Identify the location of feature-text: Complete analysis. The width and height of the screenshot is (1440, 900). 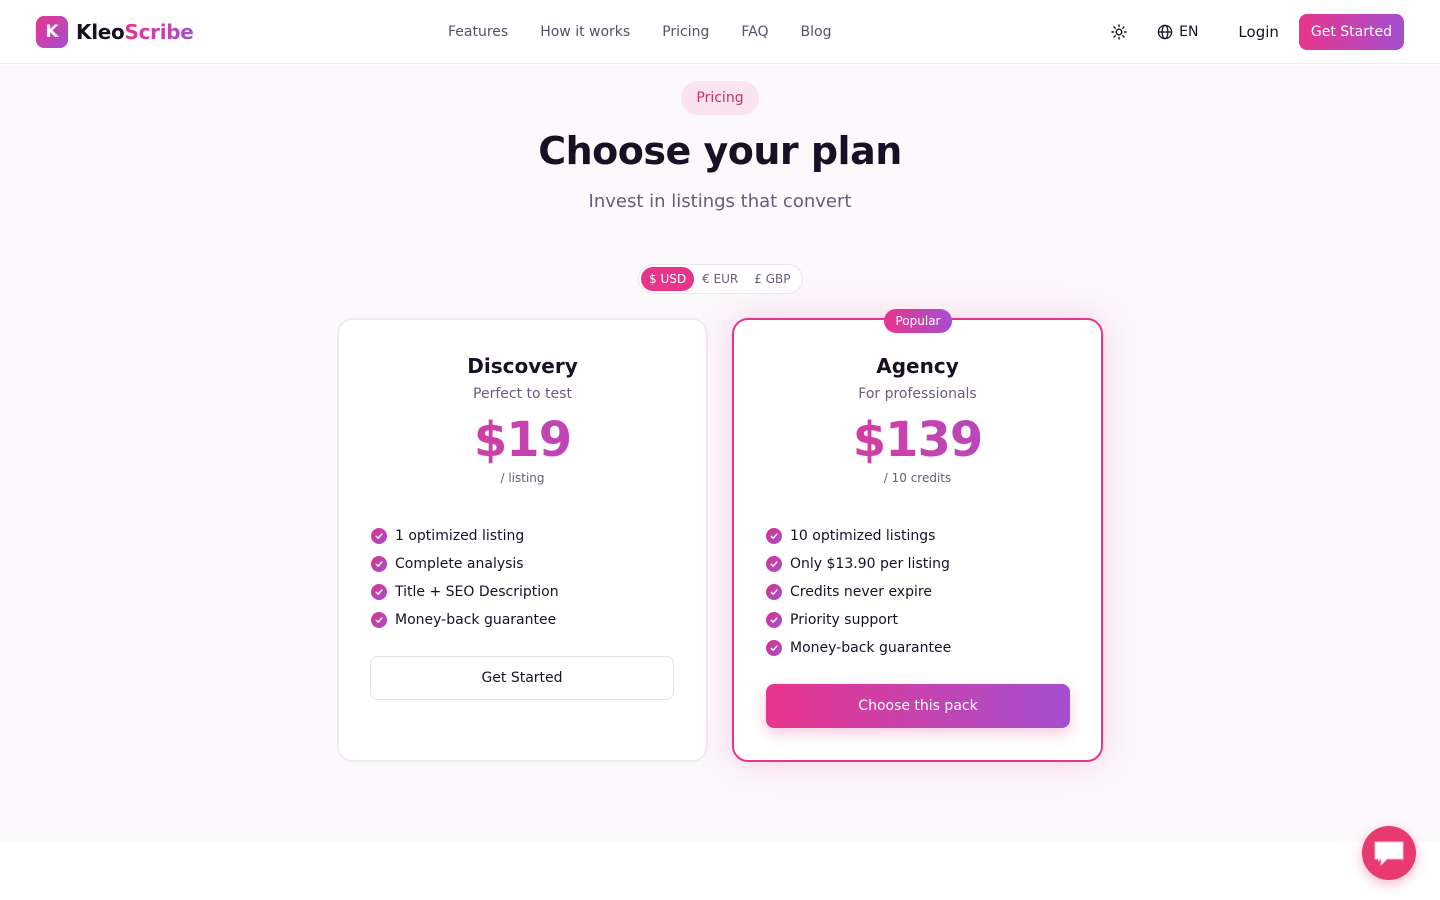
(459, 564).